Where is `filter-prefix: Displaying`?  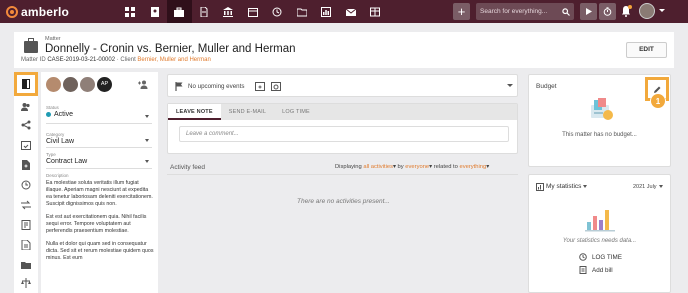
filter-prefix: Displaying is located at coordinates (348, 167).